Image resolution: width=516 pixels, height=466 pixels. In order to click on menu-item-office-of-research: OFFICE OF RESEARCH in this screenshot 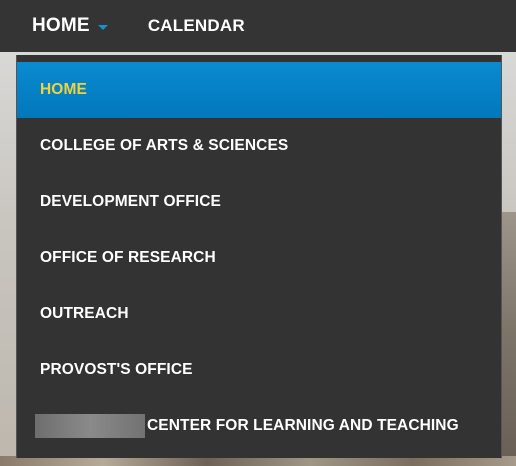, I will do `click(259, 258)`.